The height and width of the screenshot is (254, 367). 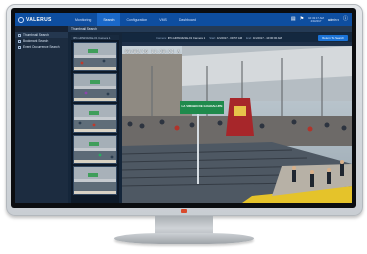 I want to click on help-icon: ⓘ, so click(x=345, y=19).